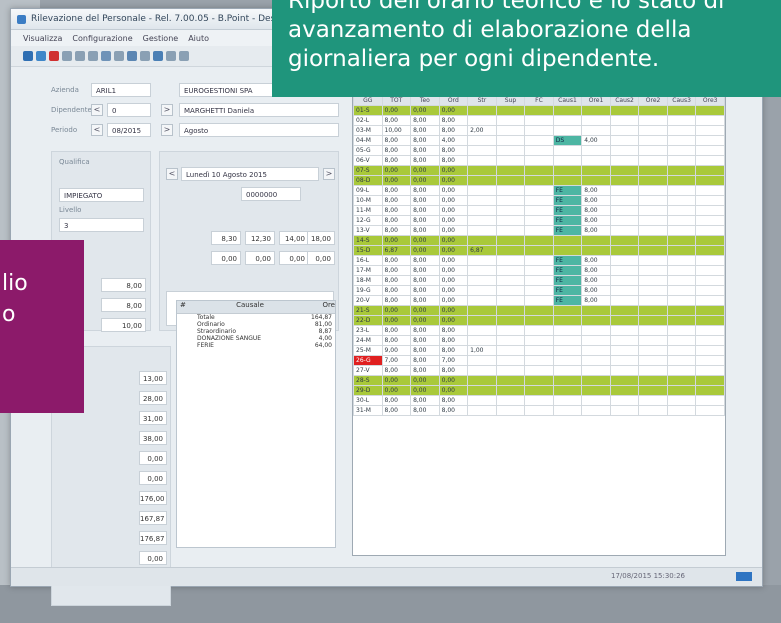  I want to click on value-field: 10,00, so click(123, 325).